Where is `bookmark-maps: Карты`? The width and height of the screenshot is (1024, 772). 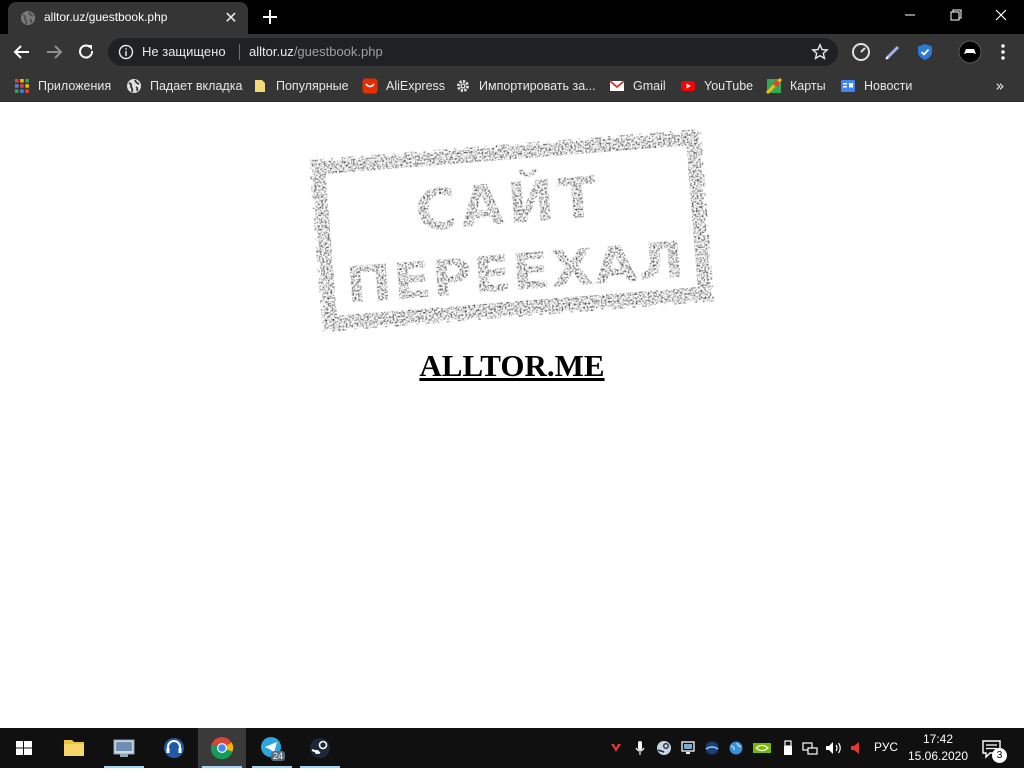 bookmark-maps: Карты is located at coordinates (796, 86).